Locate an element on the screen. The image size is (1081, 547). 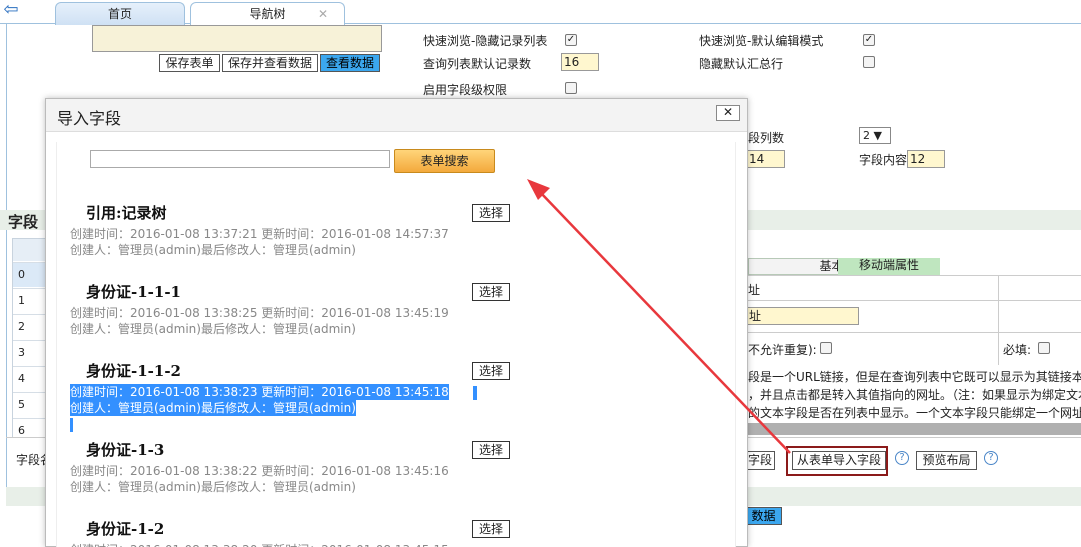
annotation-arrow-line is located at coordinates (665, 322).